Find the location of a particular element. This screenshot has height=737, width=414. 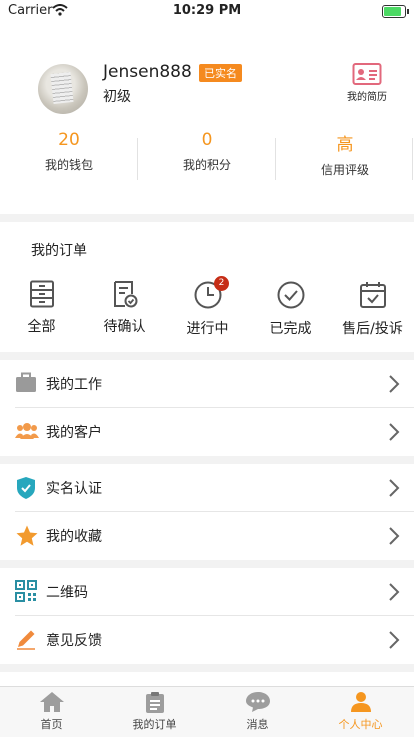

username: Jensen888 is located at coordinates (147, 72).